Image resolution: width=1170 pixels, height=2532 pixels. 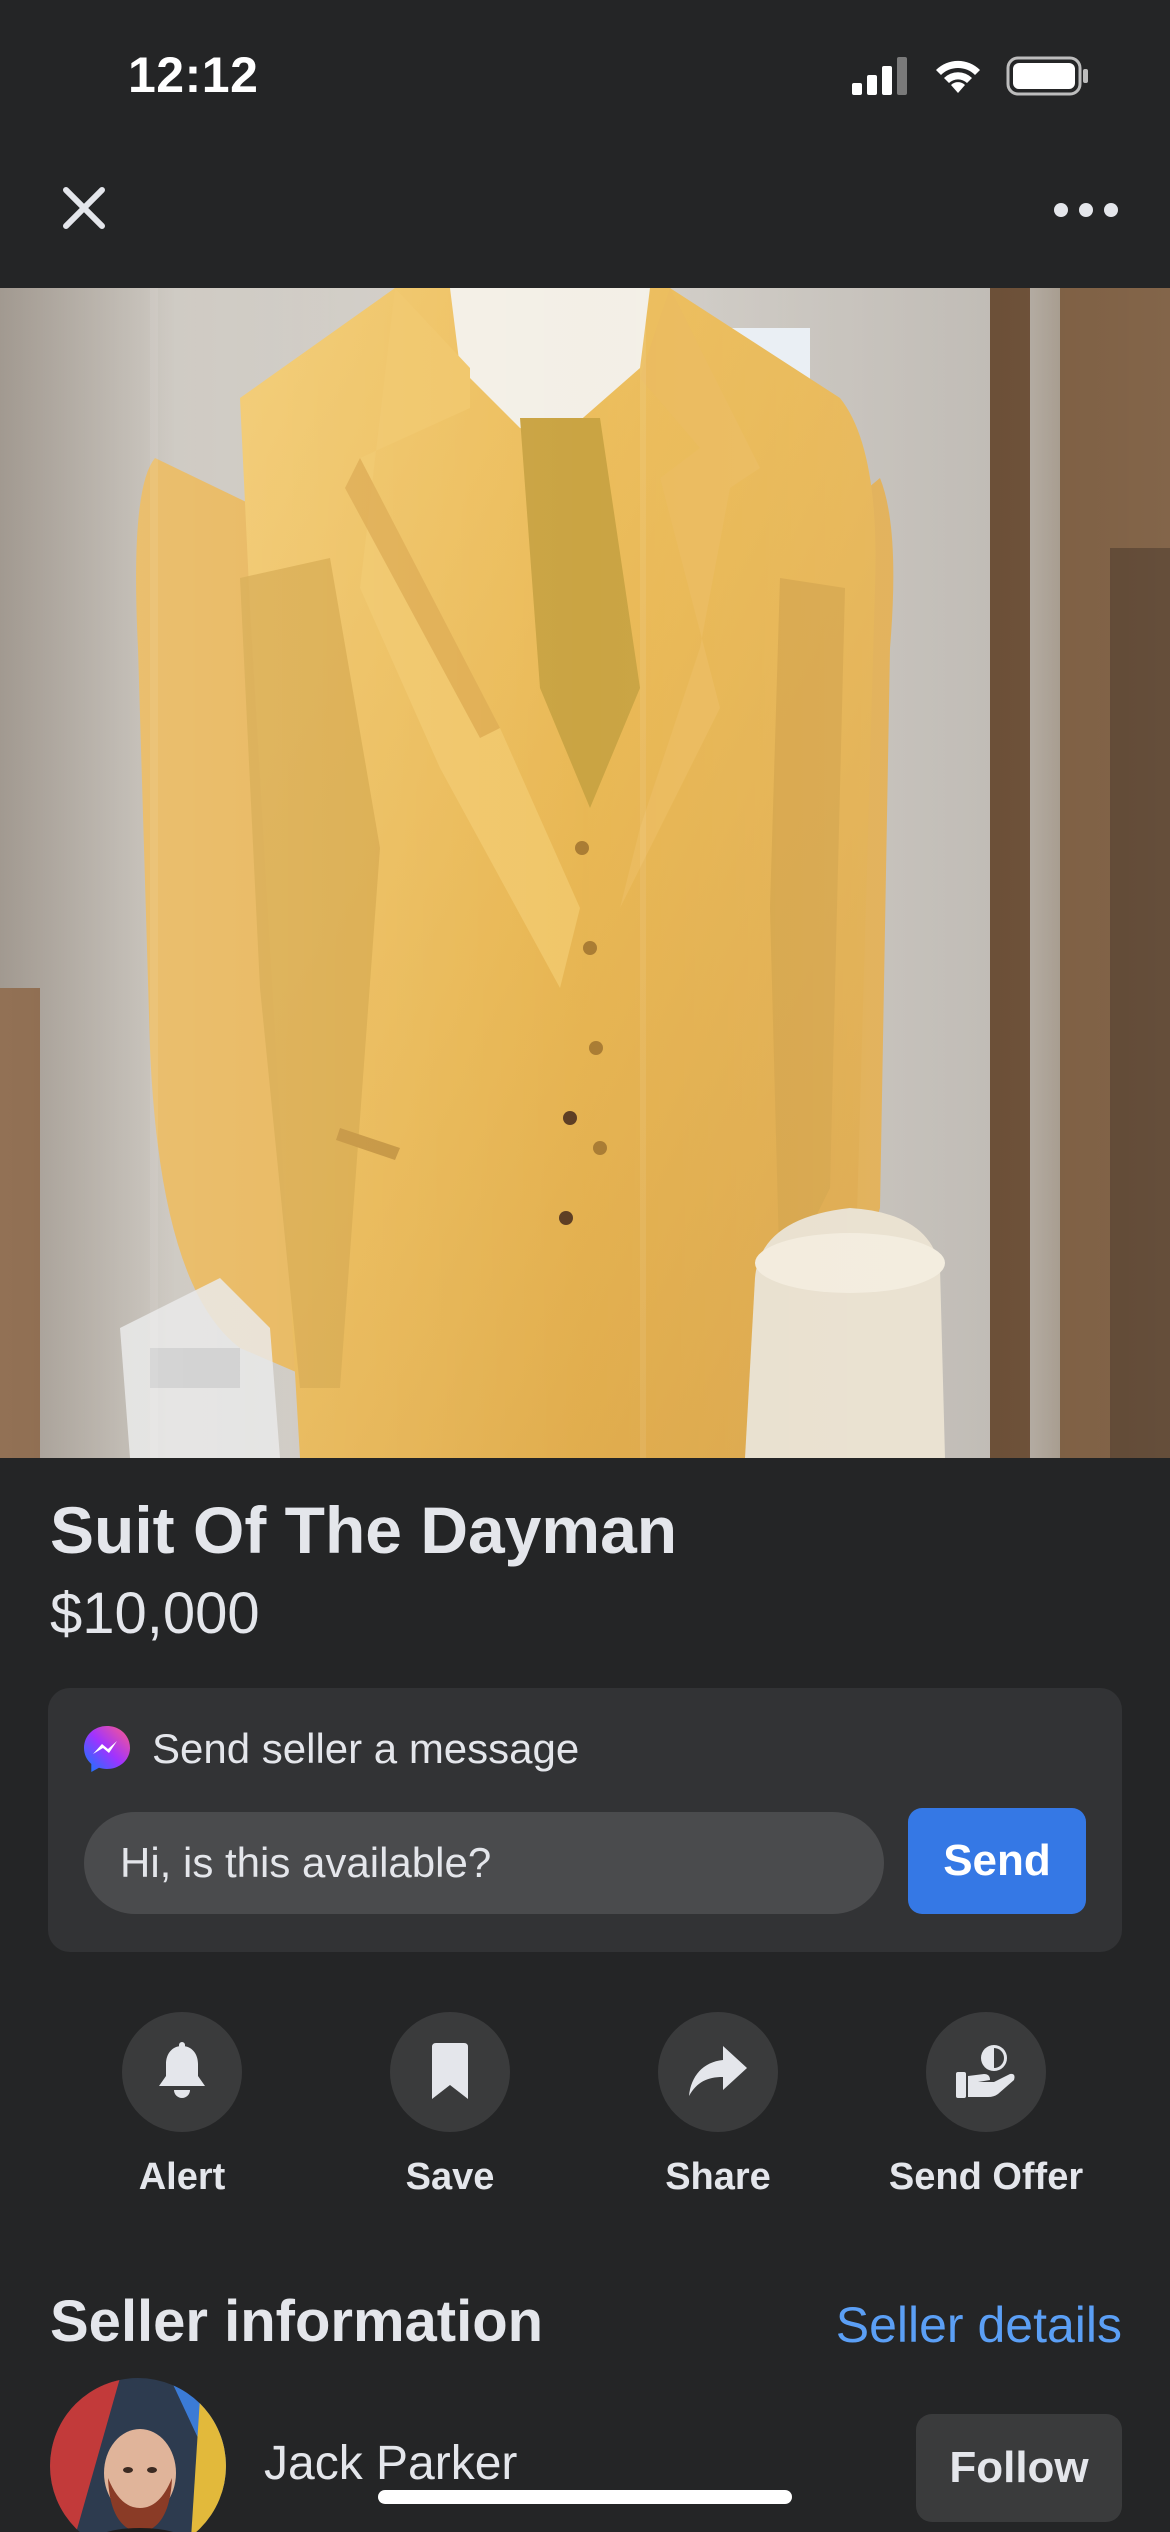 What do you see at coordinates (879, 76) in the screenshot?
I see `cellular-signal-icon` at bounding box center [879, 76].